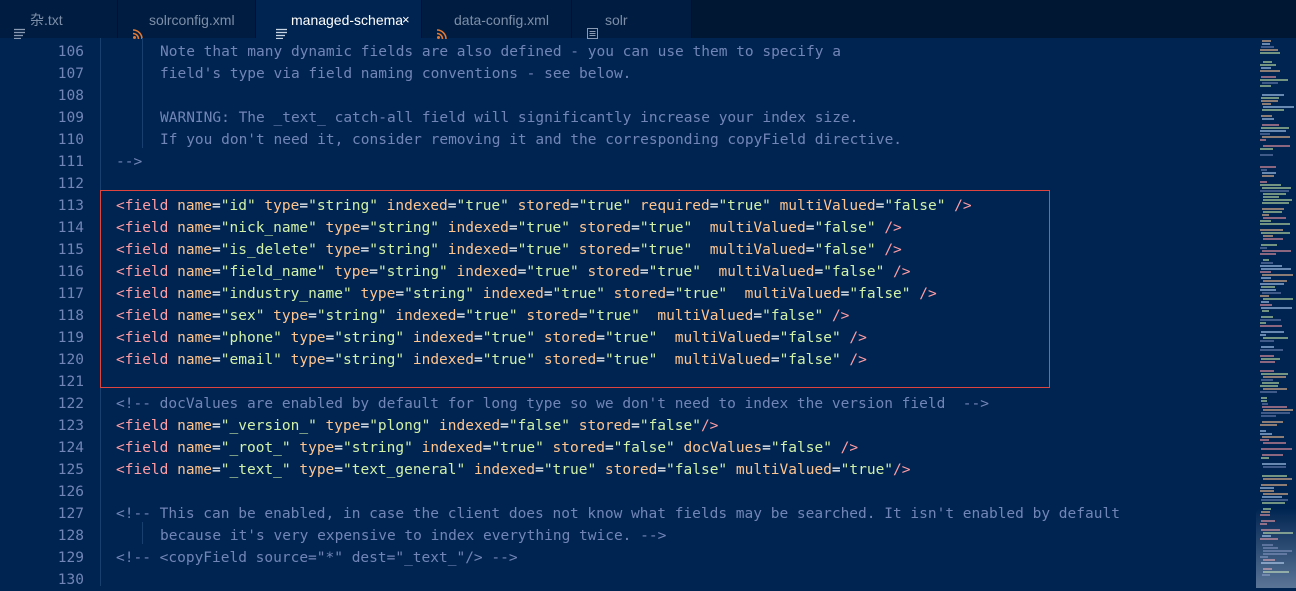 The width and height of the screenshot is (1296, 591). I want to click on tab-data-config: data-config.xml, so click(497, 20).